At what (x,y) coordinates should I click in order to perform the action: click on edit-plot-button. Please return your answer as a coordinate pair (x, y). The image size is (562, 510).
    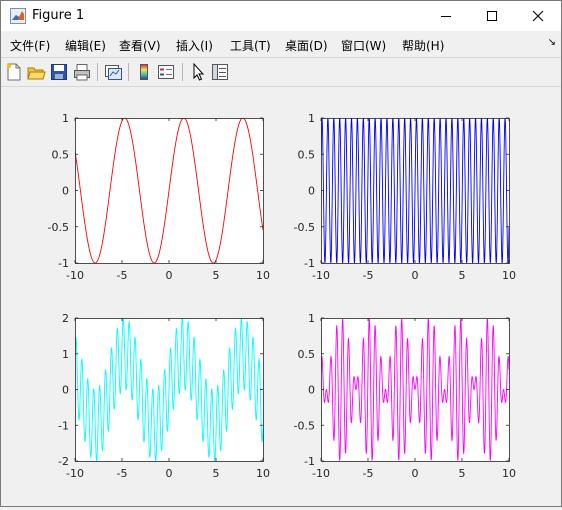
    Looking at the image, I should click on (198, 72).